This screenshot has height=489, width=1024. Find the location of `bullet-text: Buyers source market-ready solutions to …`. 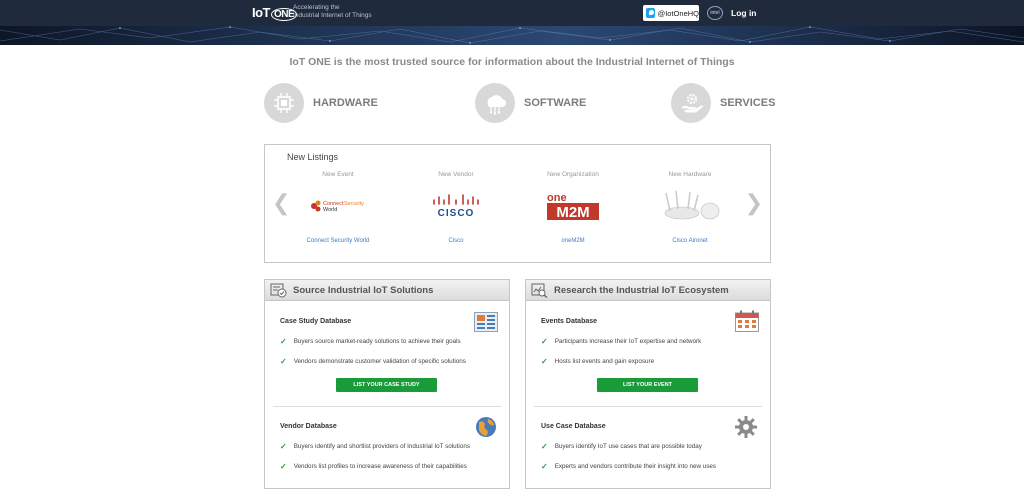

bullet-text: Buyers source market-ready solutions to … is located at coordinates (377, 341).